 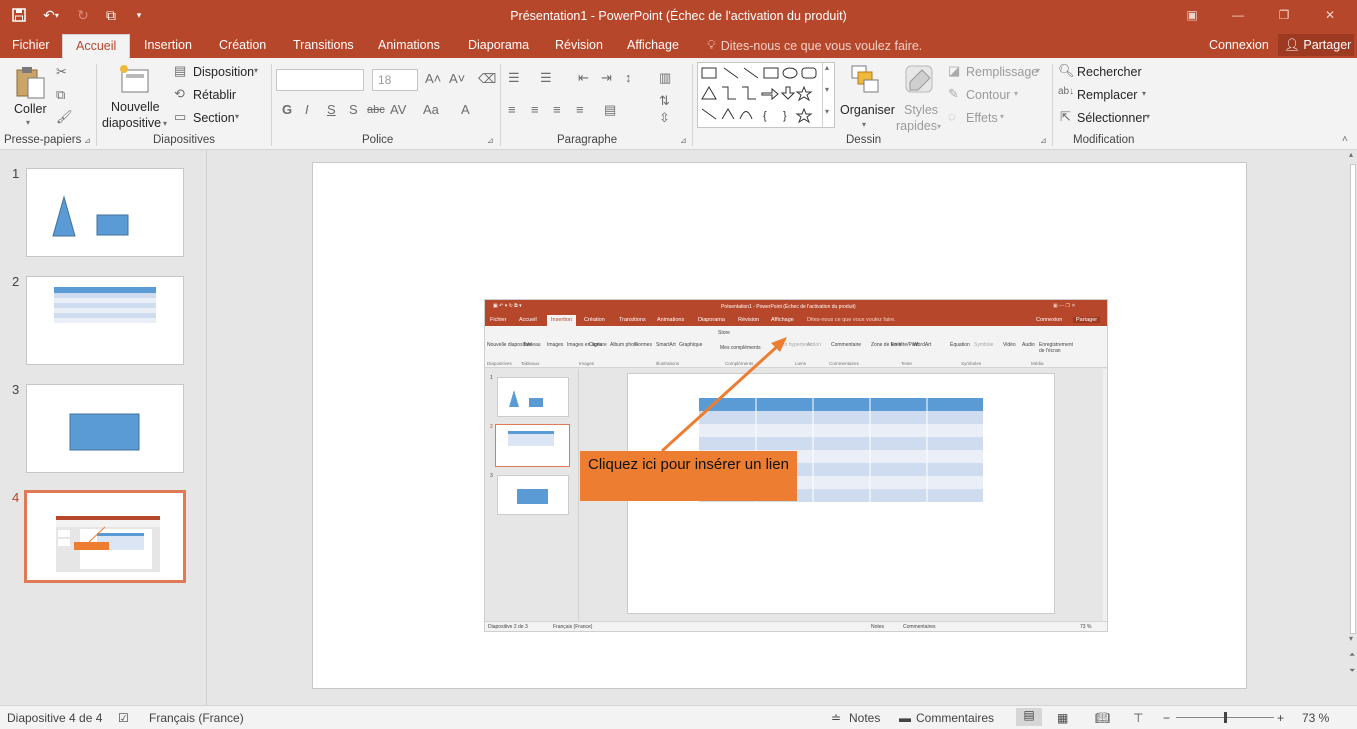 What do you see at coordinates (1353, 399) in the screenshot?
I see `scroll-thumb` at bounding box center [1353, 399].